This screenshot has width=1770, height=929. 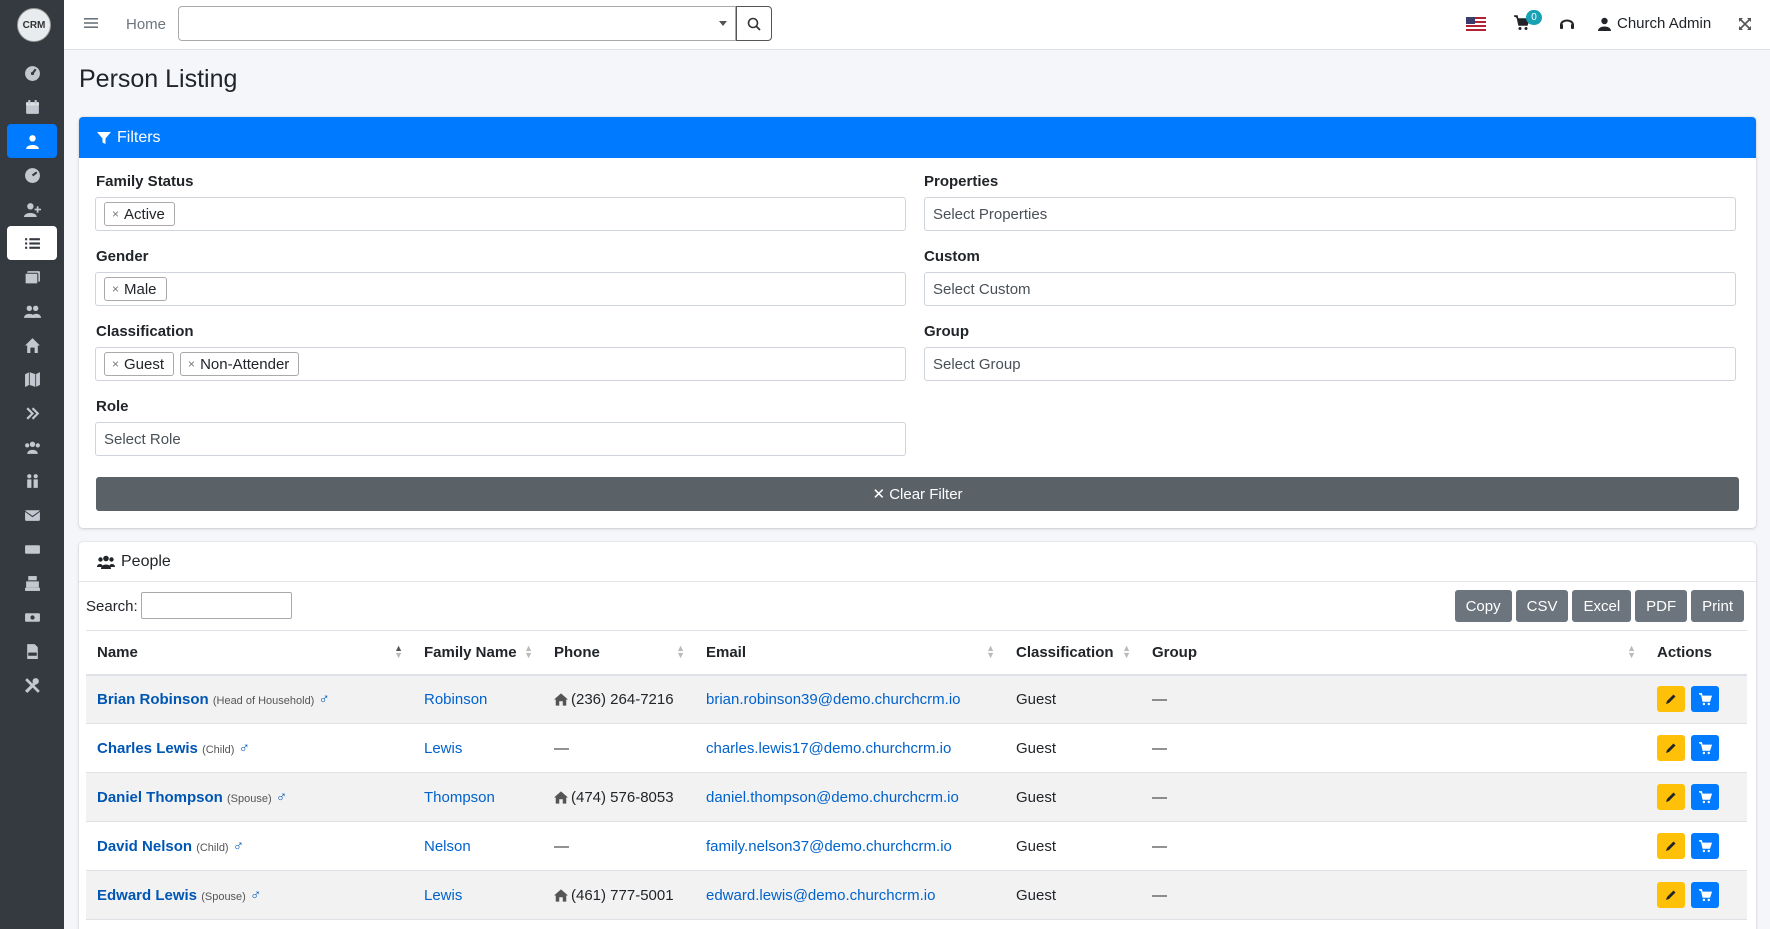 I want to click on properties-label: Properties, so click(x=961, y=181).